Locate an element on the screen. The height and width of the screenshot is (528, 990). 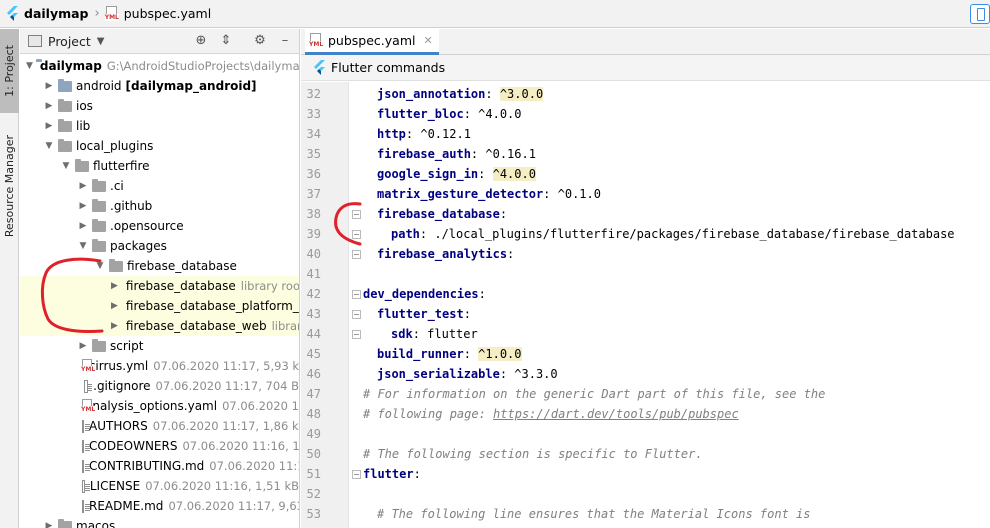
yaml-value: ^3.3.0 is located at coordinates (536, 374).